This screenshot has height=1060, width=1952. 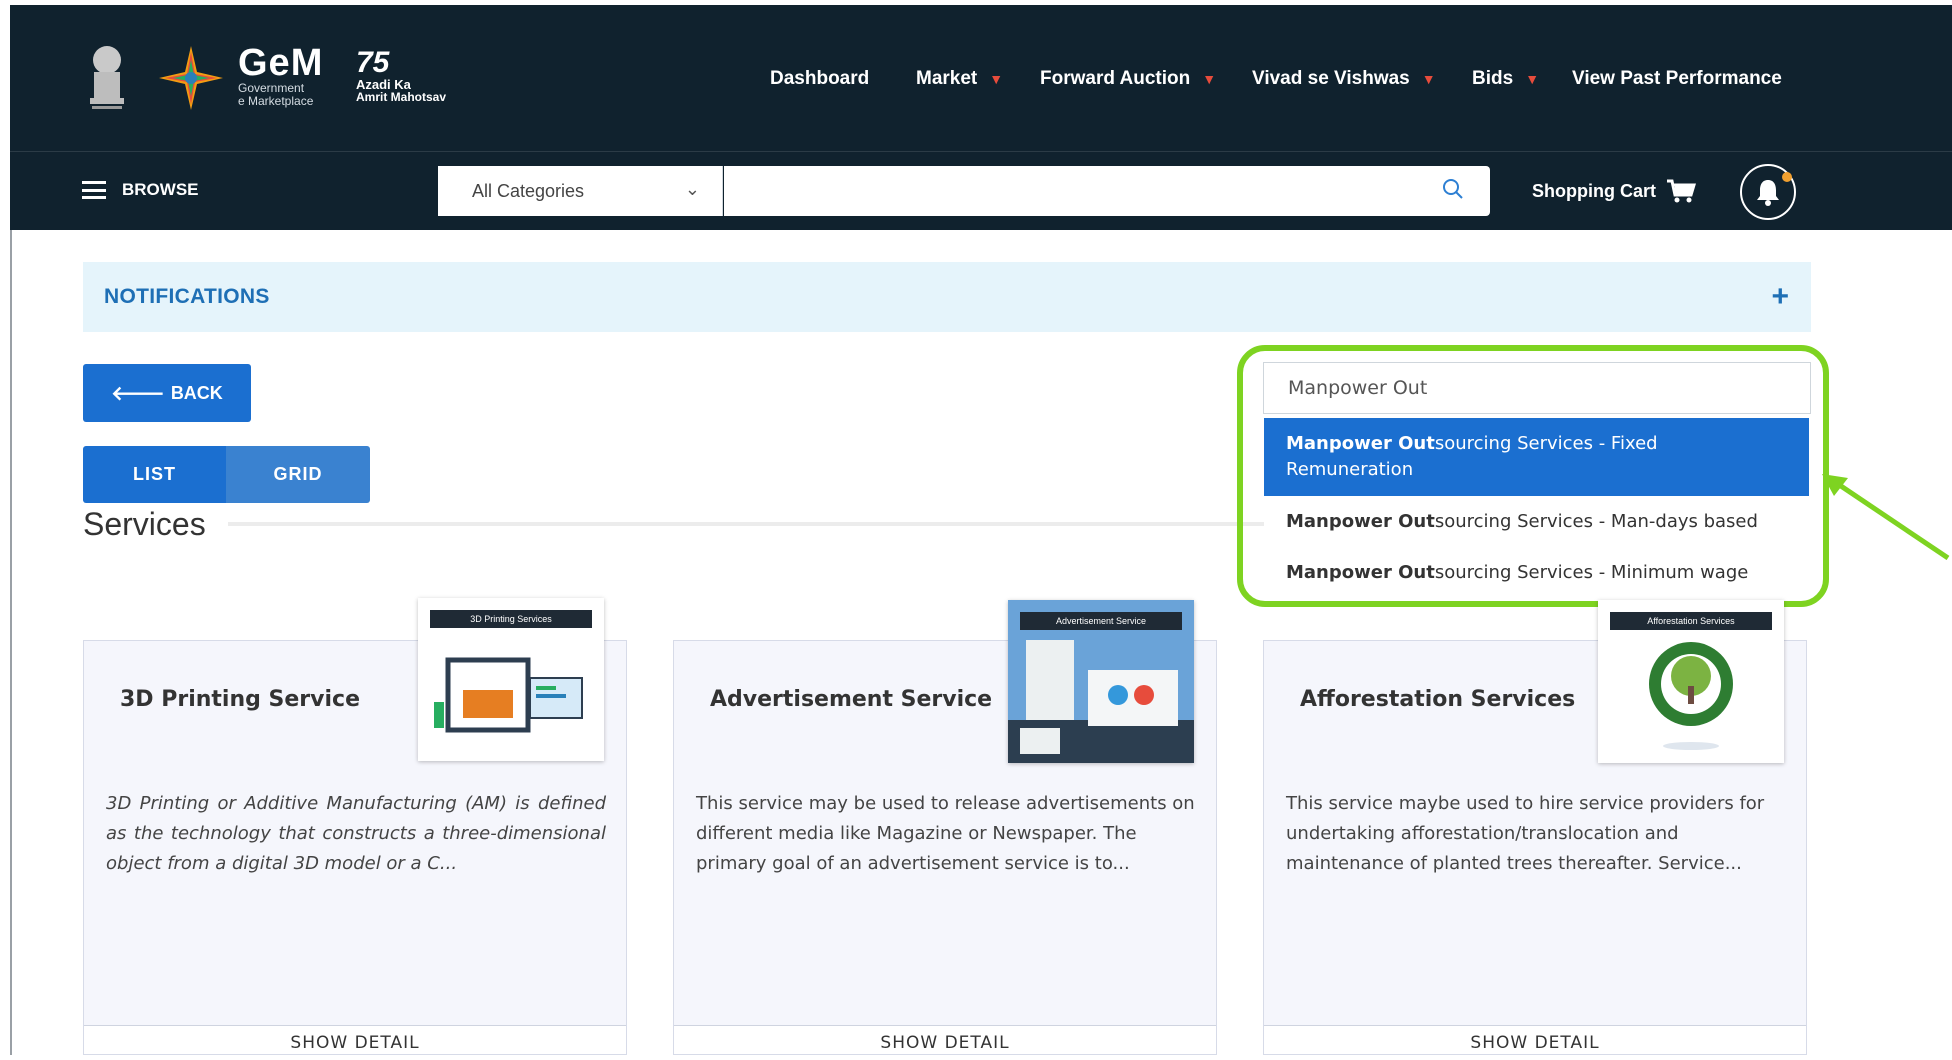 I want to click on bell-icon, so click(x=1768, y=193).